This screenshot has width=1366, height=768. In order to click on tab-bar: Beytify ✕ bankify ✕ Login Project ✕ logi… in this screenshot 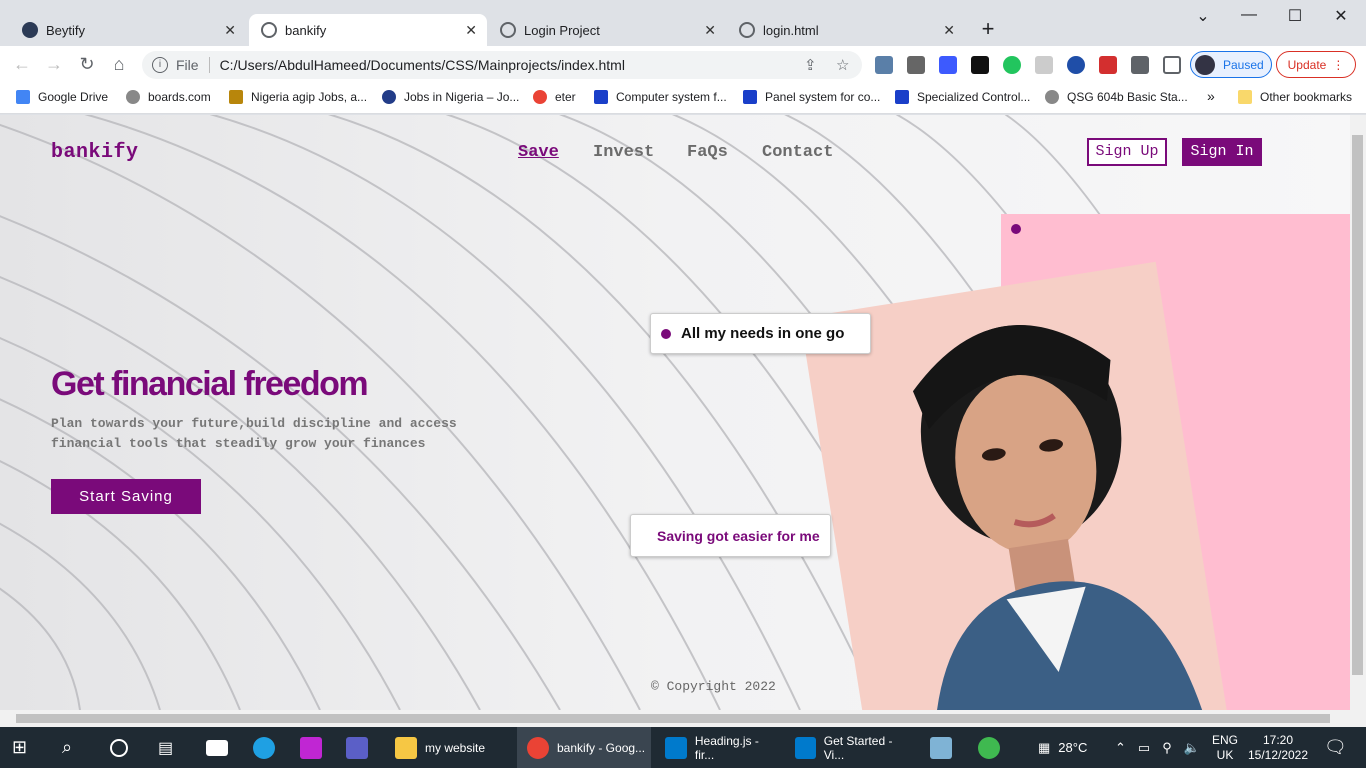, I will do `click(683, 23)`.